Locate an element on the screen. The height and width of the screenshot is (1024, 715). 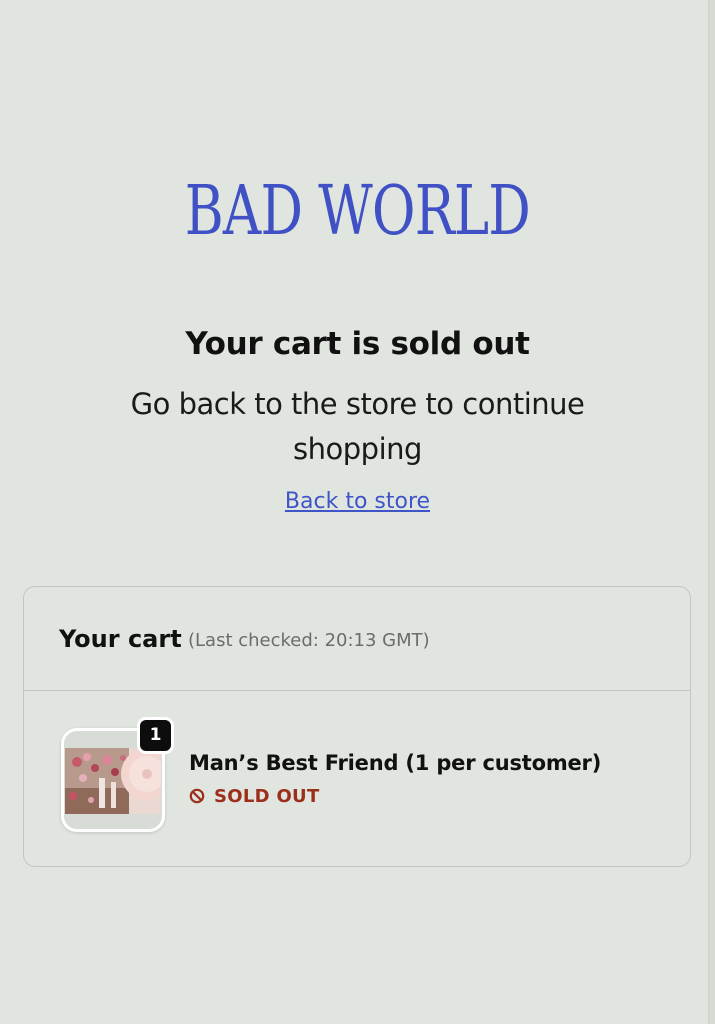
sold-out-status: SOLD OUT is located at coordinates (254, 796).